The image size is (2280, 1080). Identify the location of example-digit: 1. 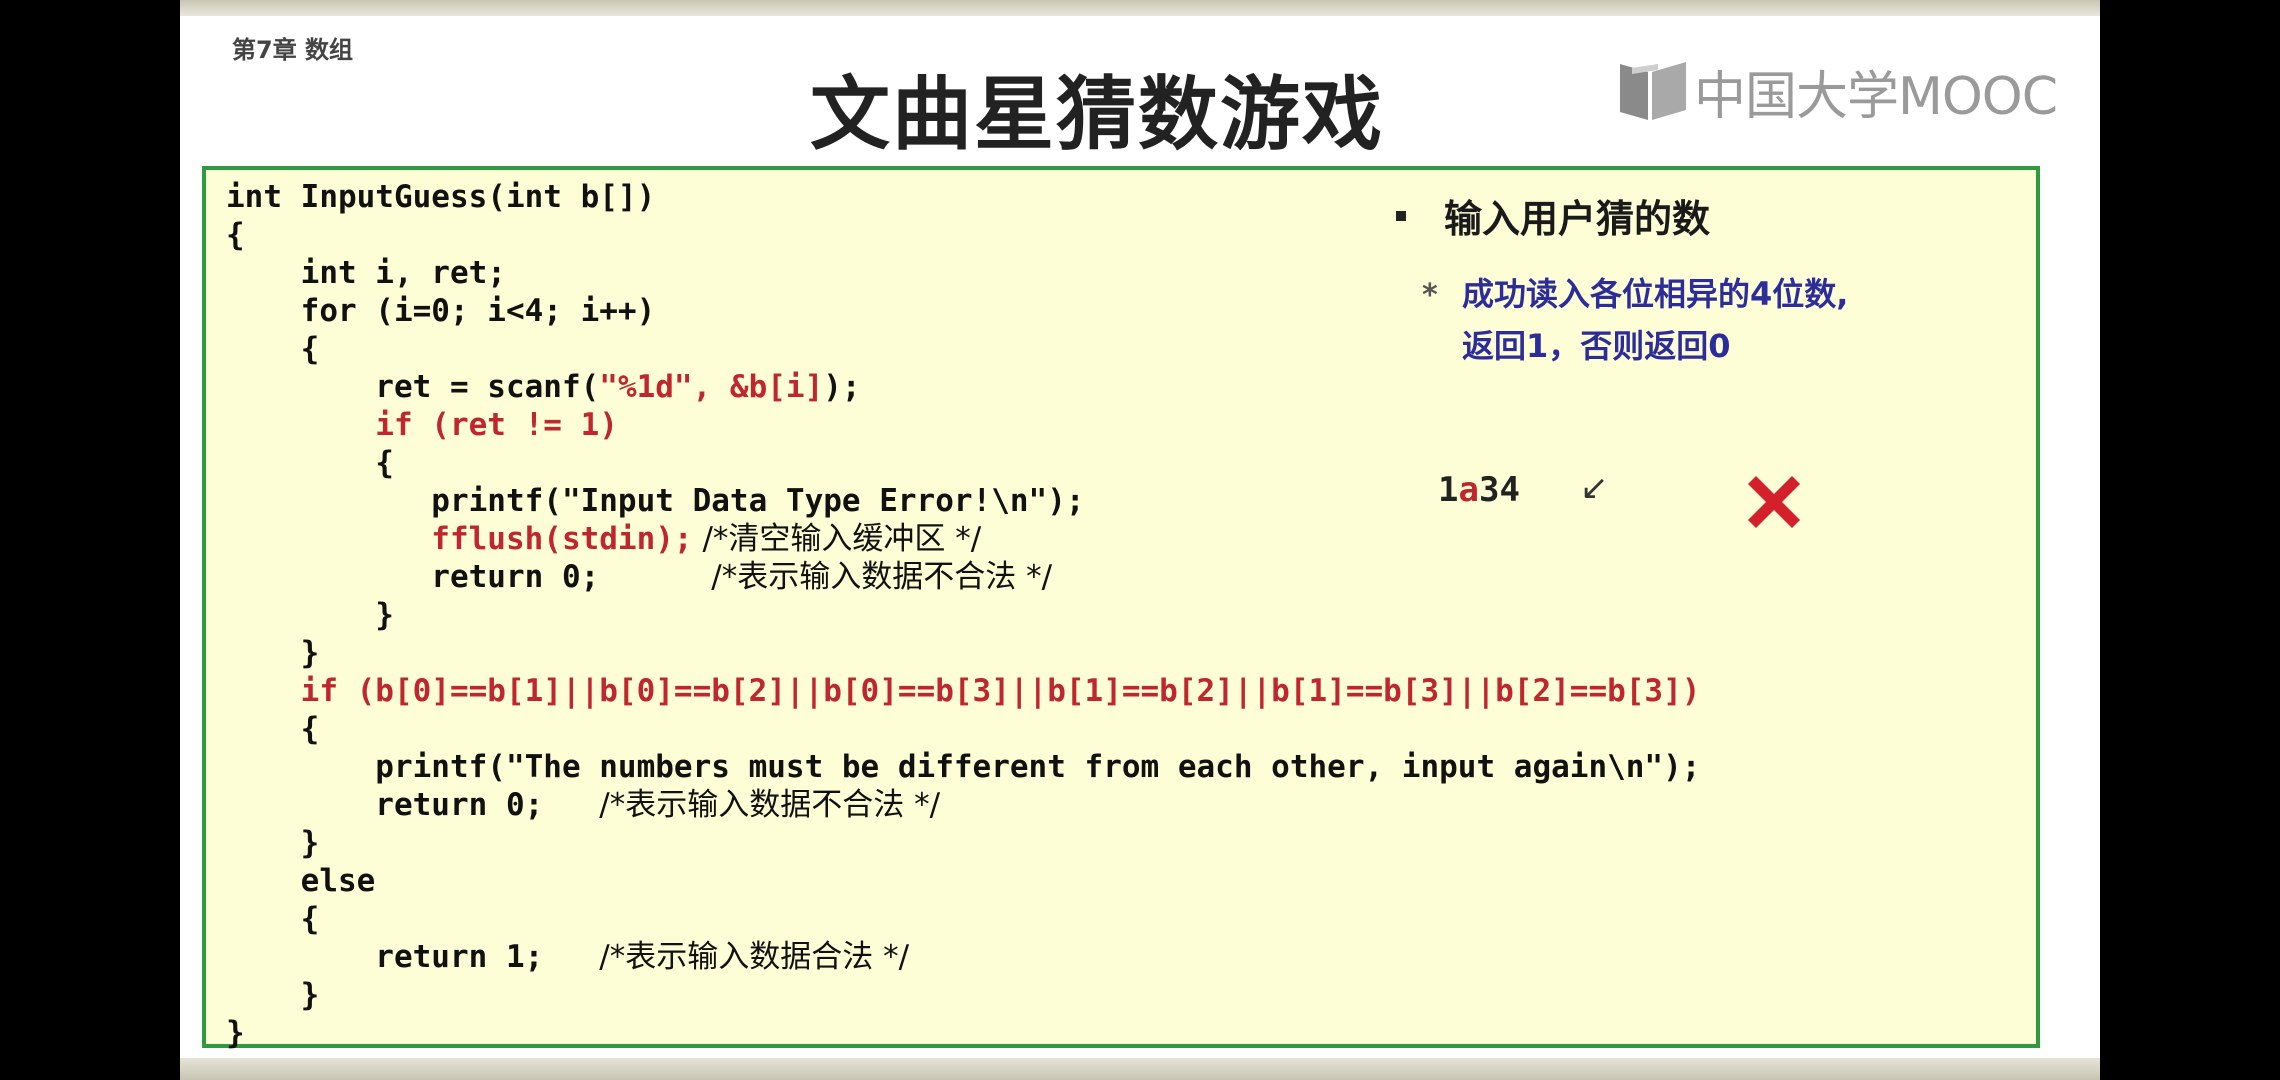
(1448, 490).